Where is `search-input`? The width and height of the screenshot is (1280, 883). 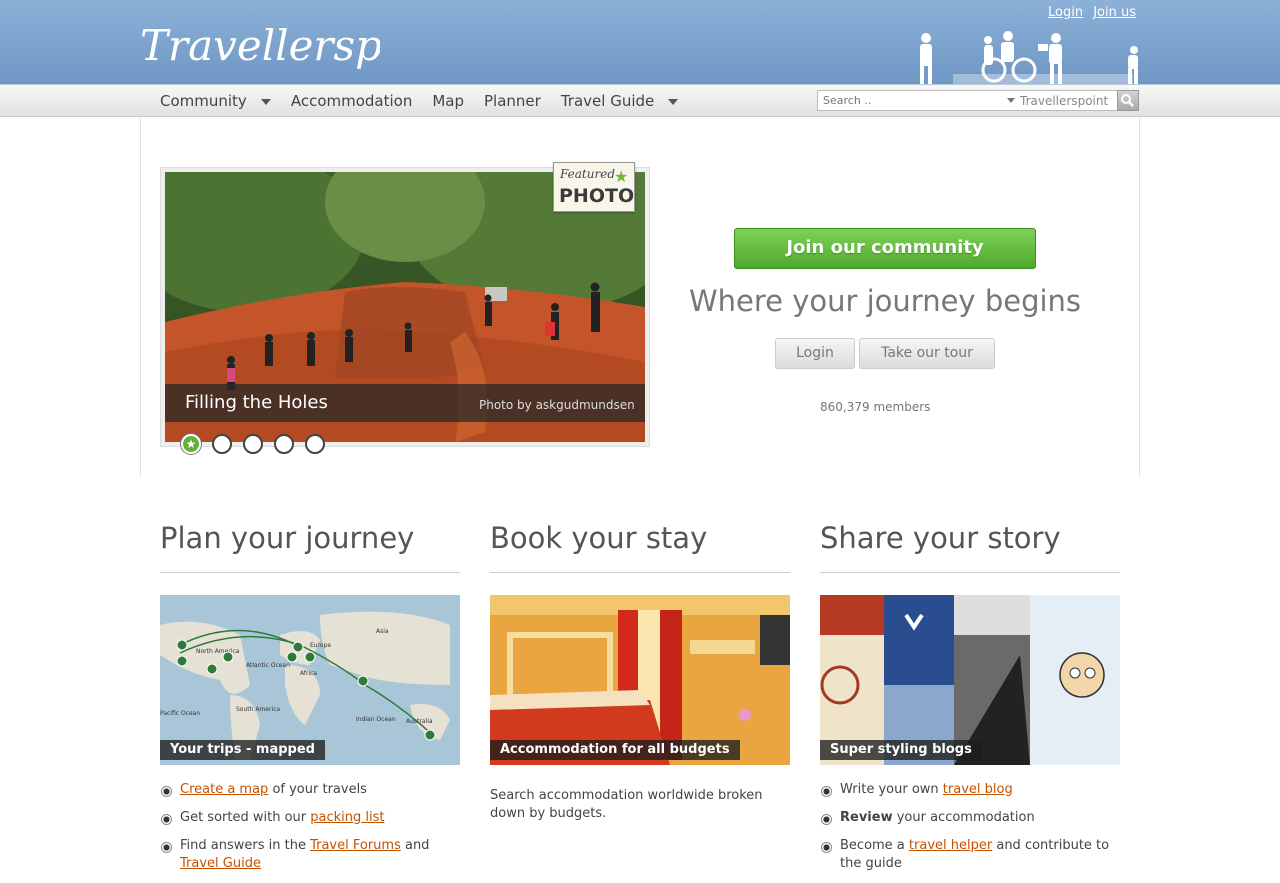 search-input is located at coordinates (910, 100).